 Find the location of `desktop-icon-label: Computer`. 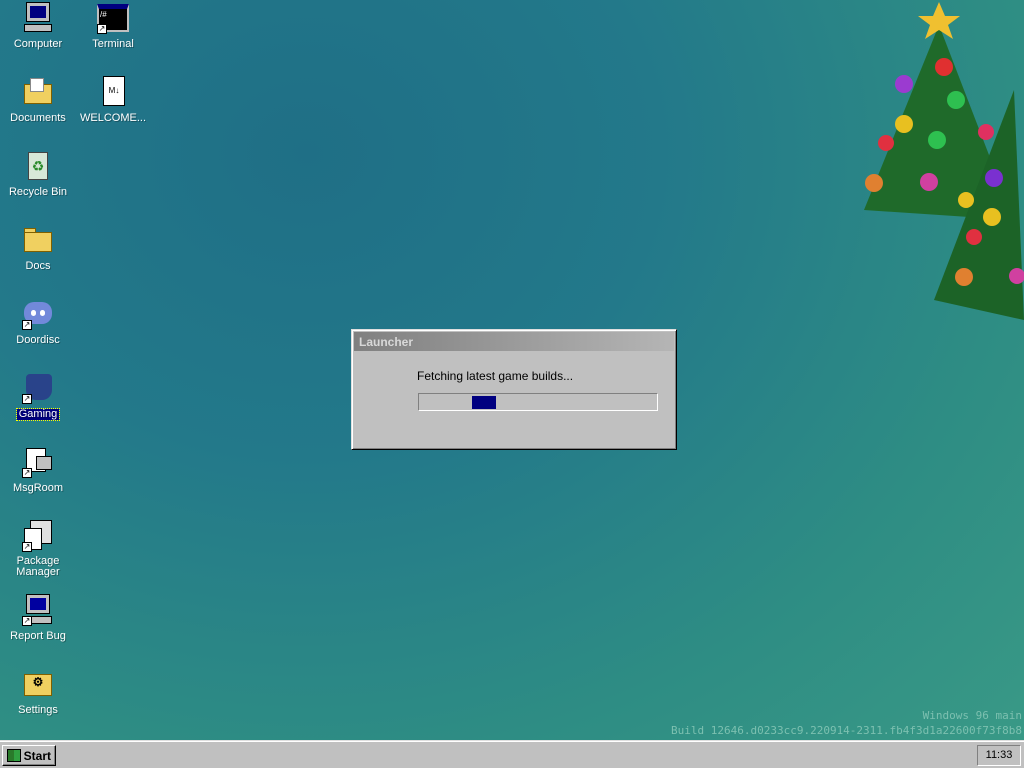

desktop-icon-label: Computer is located at coordinates (38, 44).